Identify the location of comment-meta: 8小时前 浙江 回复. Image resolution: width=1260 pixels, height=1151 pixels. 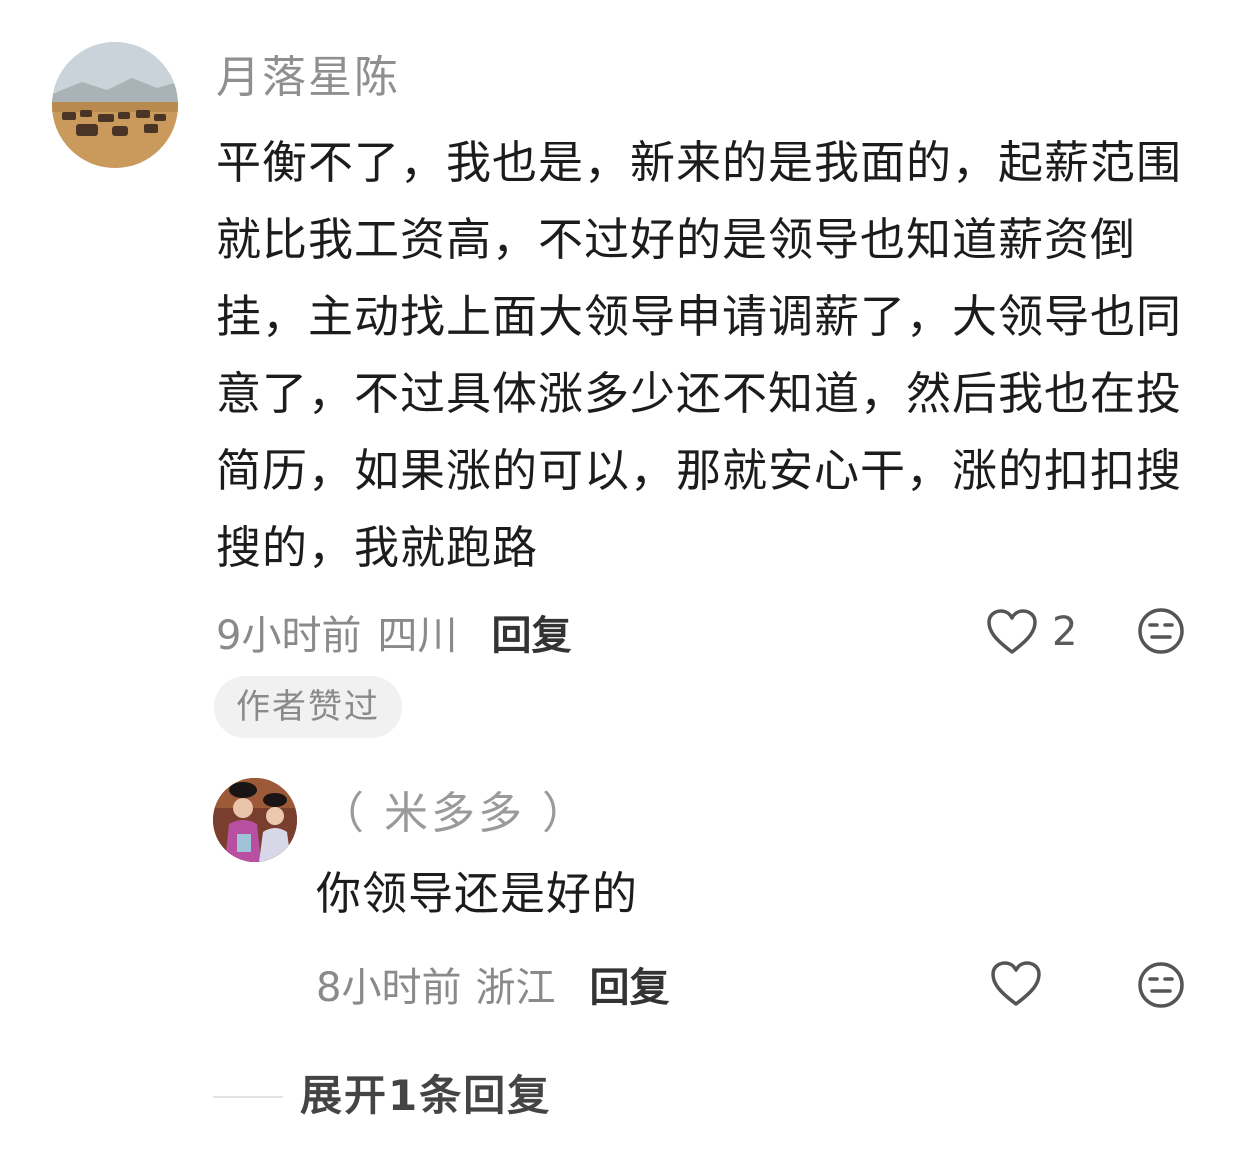
(492, 984).